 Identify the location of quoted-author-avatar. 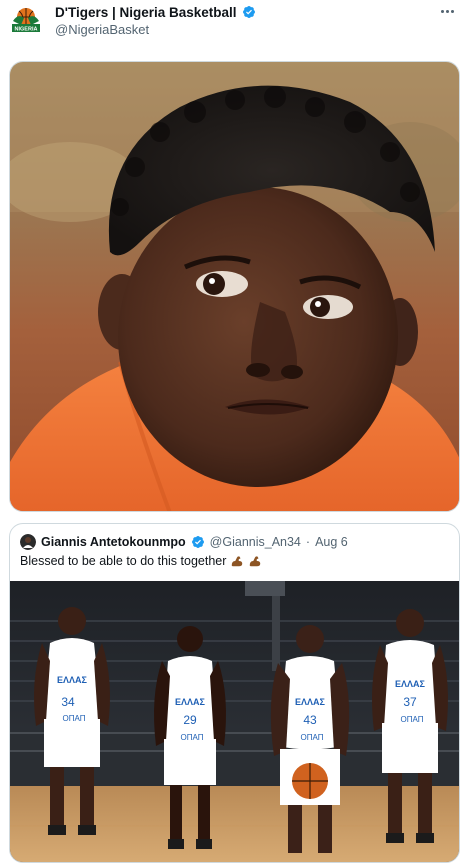
(28, 542).